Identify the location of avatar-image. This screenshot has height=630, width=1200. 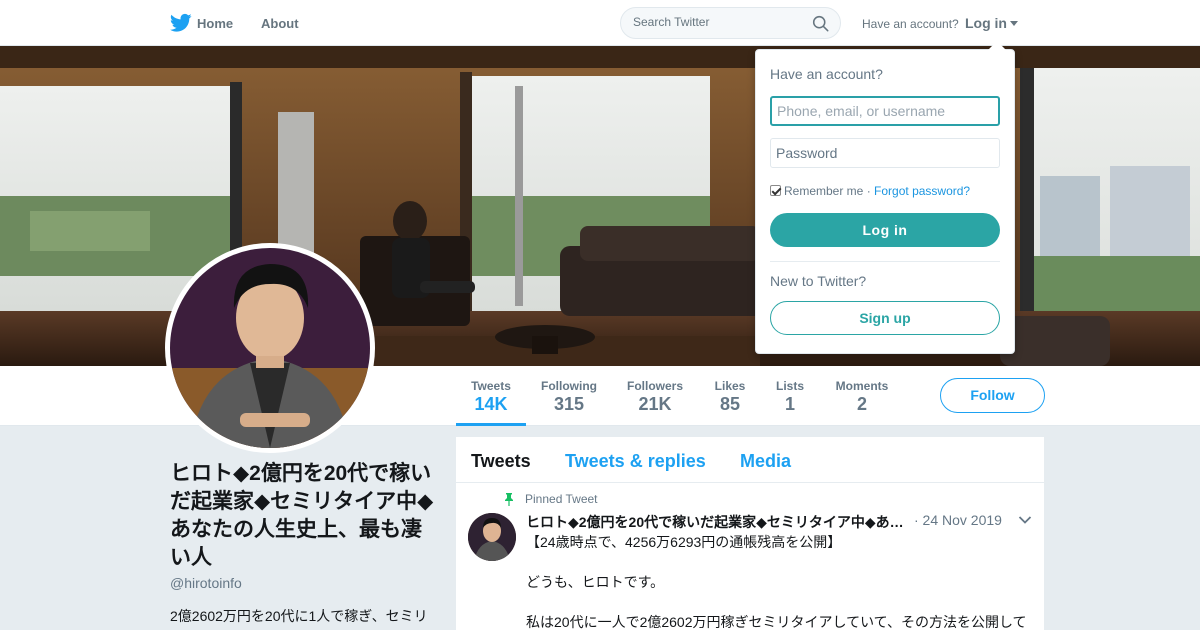
(270, 348).